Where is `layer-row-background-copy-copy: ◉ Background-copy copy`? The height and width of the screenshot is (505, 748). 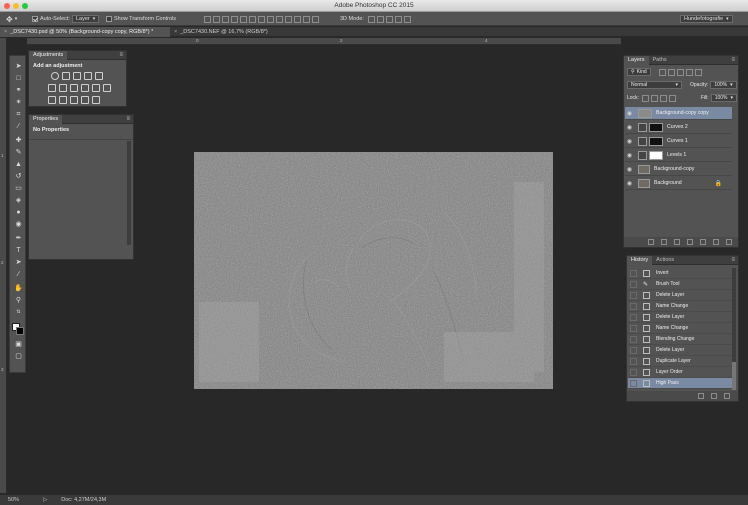 layer-row-background-copy-copy: ◉ Background-copy copy is located at coordinates (678, 113).